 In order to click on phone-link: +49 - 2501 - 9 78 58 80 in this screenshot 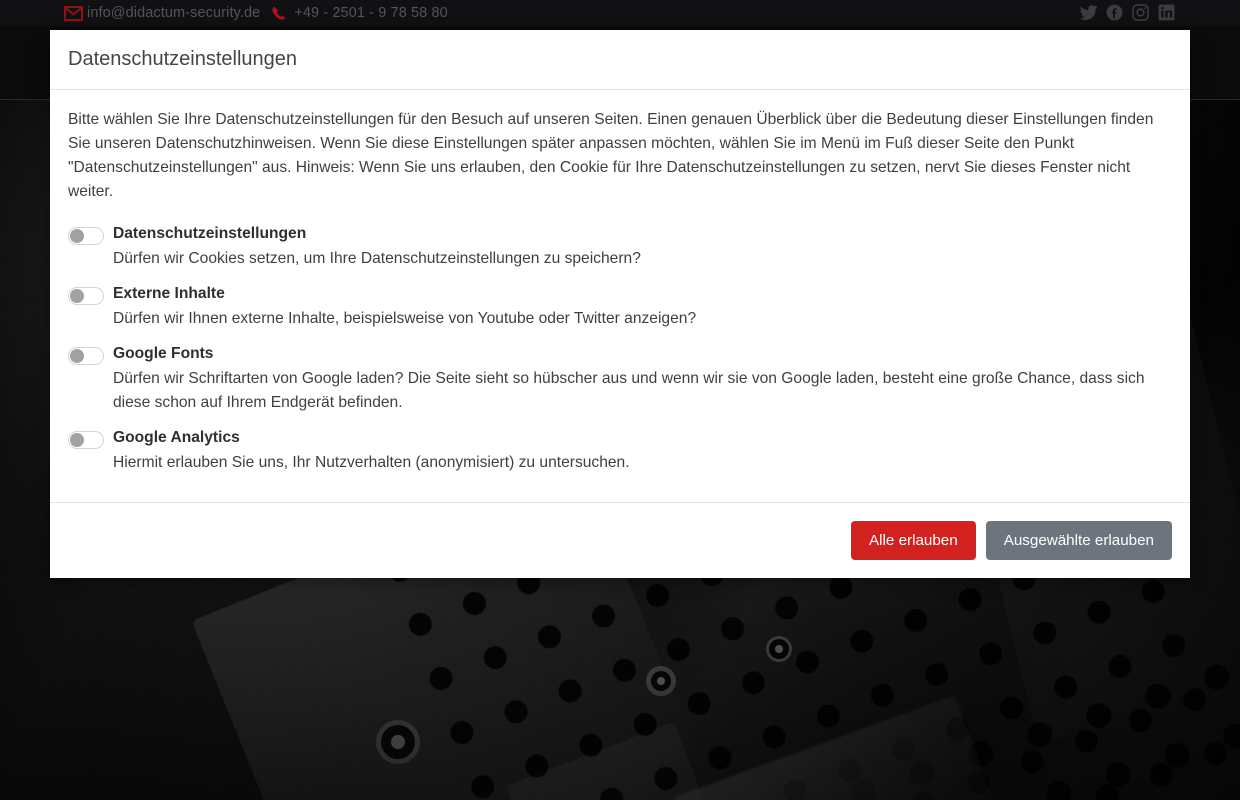, I will do `click(370, 13)`.